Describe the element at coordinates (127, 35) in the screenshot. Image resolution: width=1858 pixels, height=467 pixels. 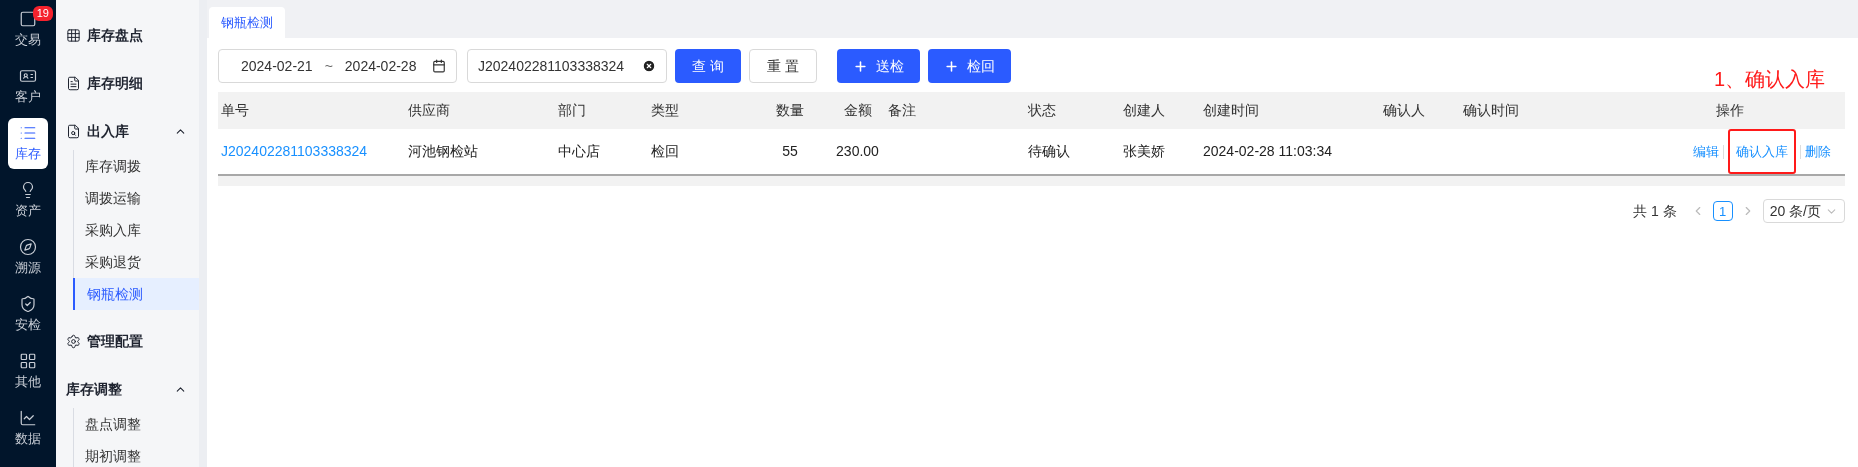
I see `menu-item: 库存盘点` at that location.